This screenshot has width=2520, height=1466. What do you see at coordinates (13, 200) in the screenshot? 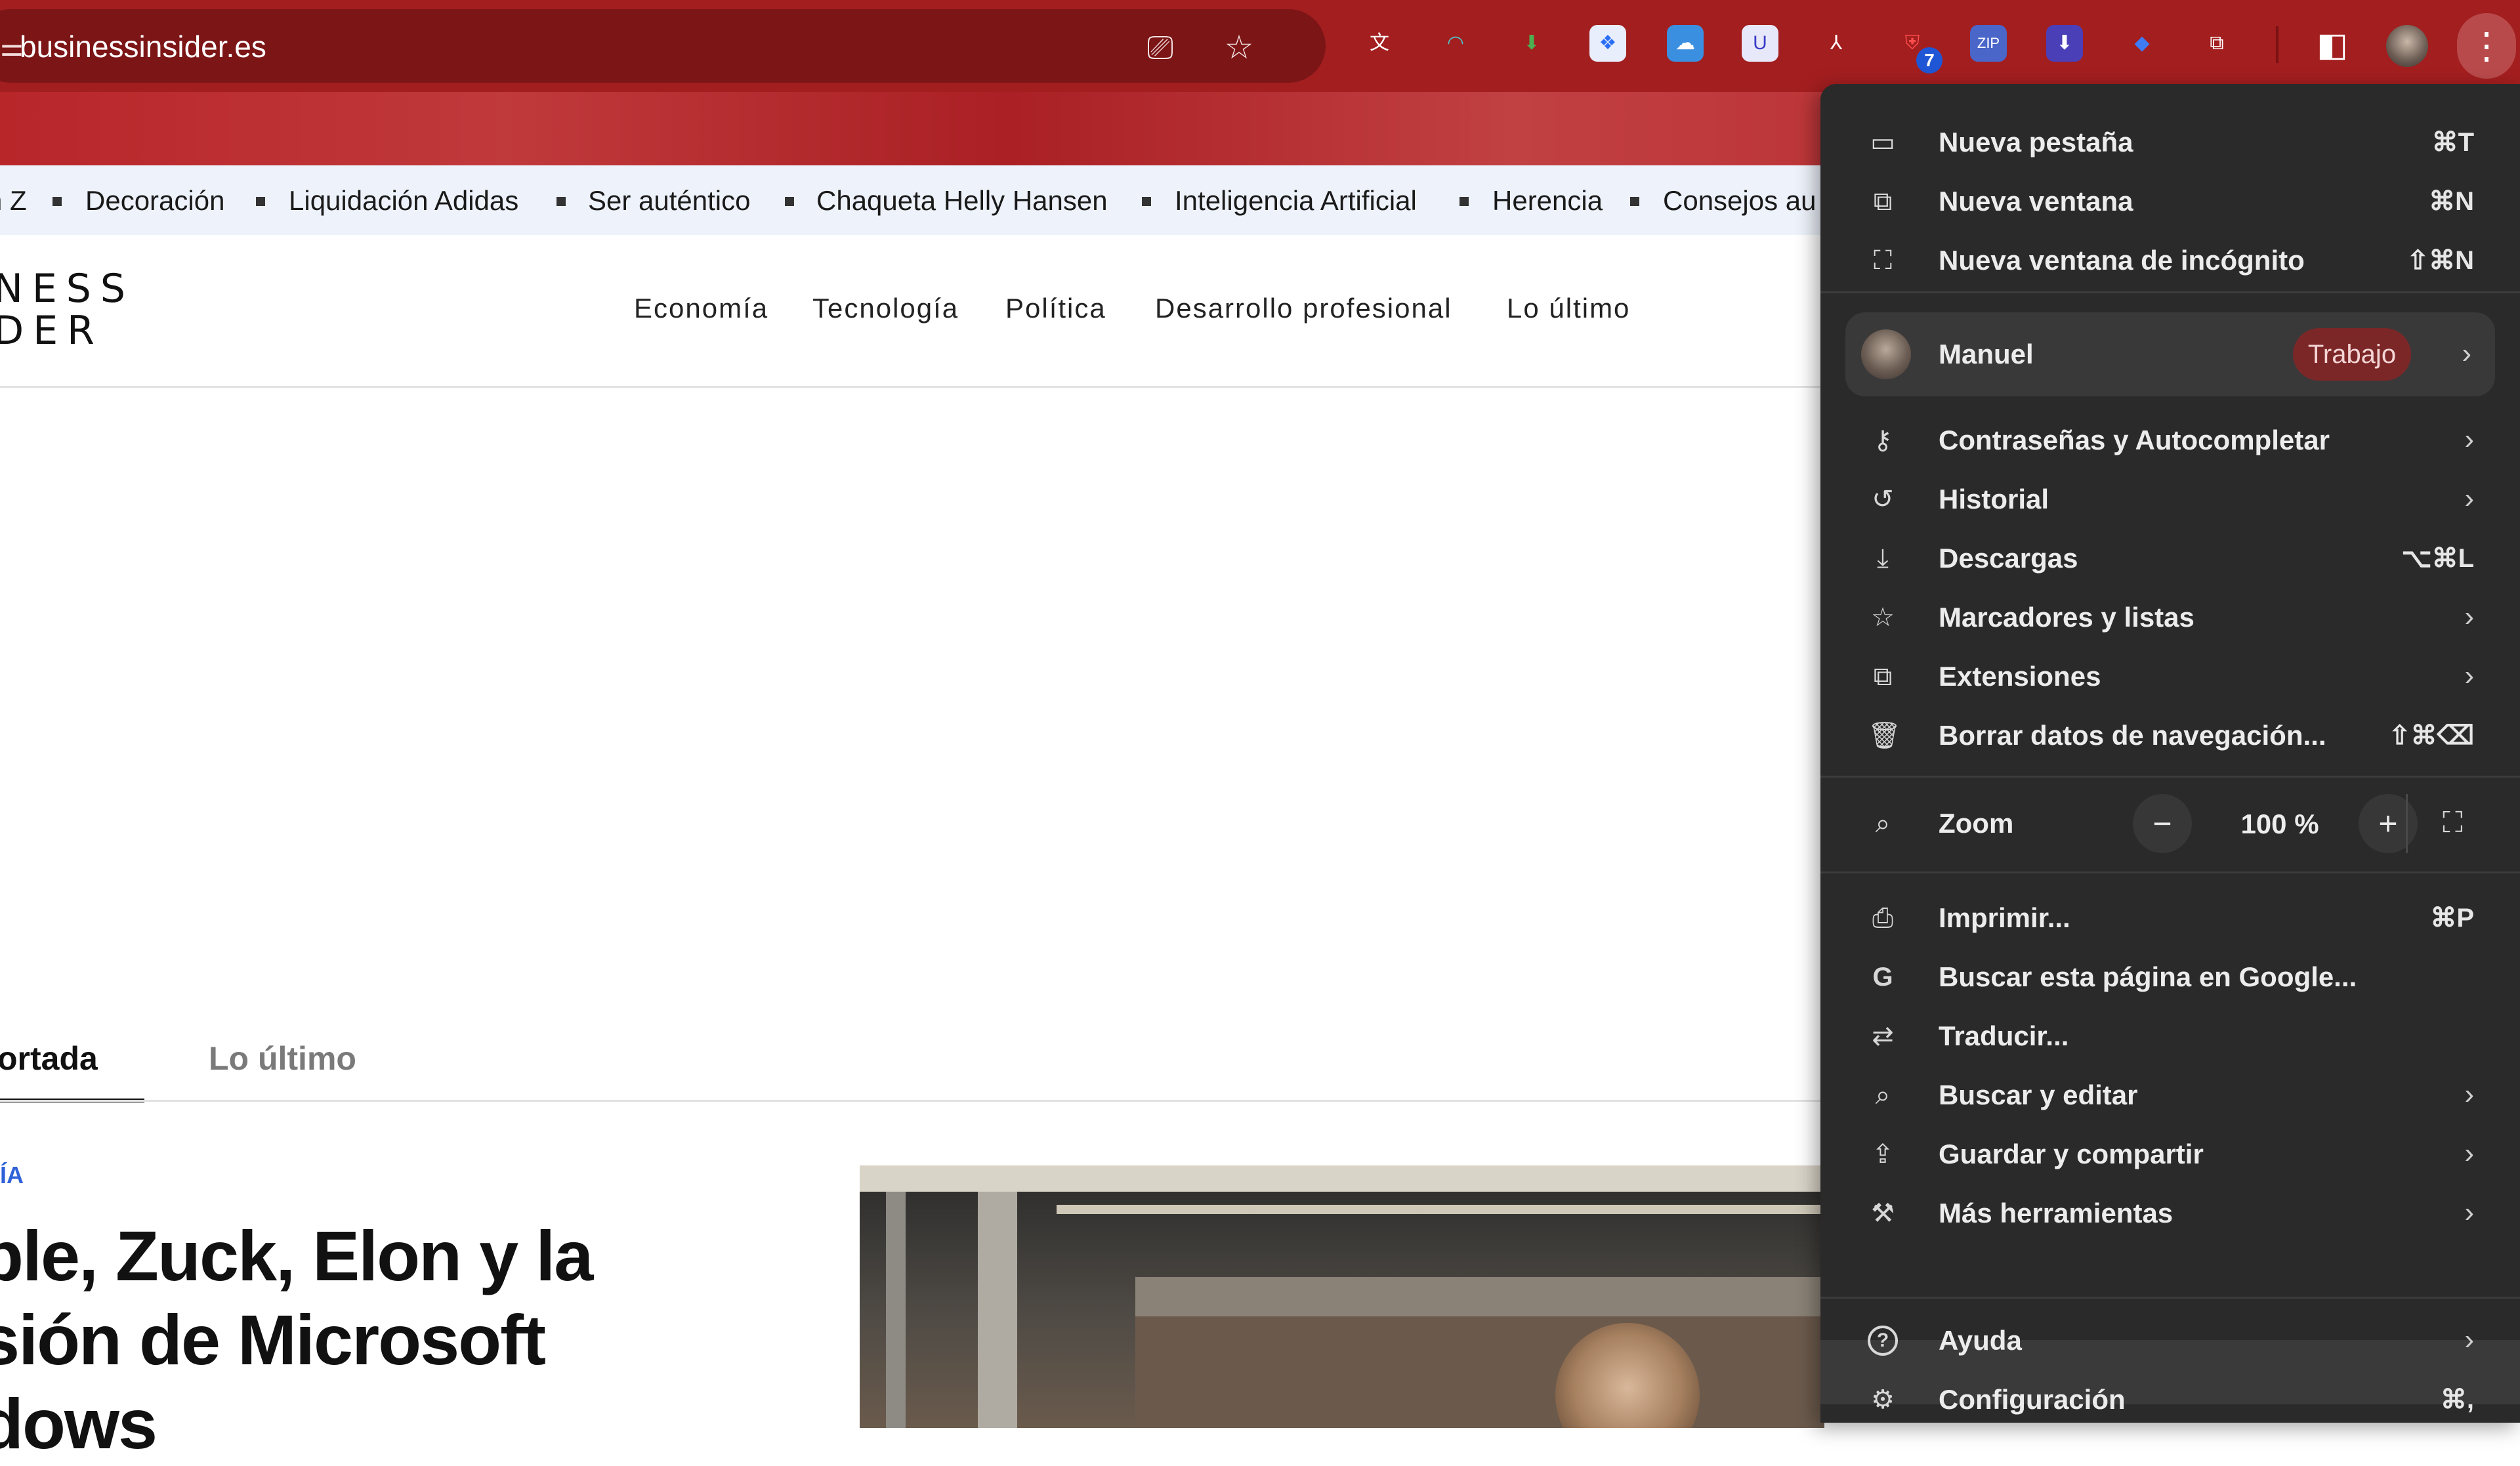
I see `trending-link: n Z` at bounding box center [13, 200].